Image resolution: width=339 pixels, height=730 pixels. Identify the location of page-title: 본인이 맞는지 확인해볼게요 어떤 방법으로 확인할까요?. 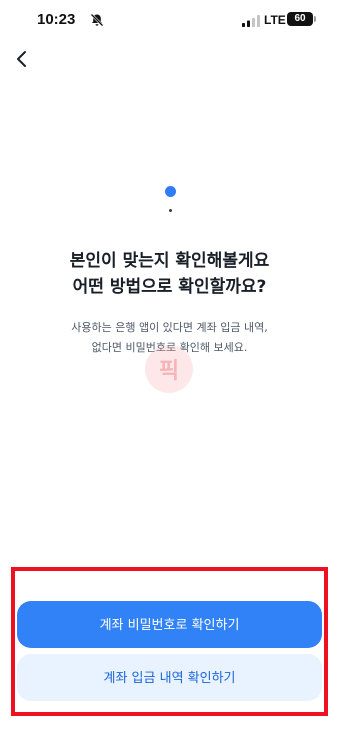
(169, 274).